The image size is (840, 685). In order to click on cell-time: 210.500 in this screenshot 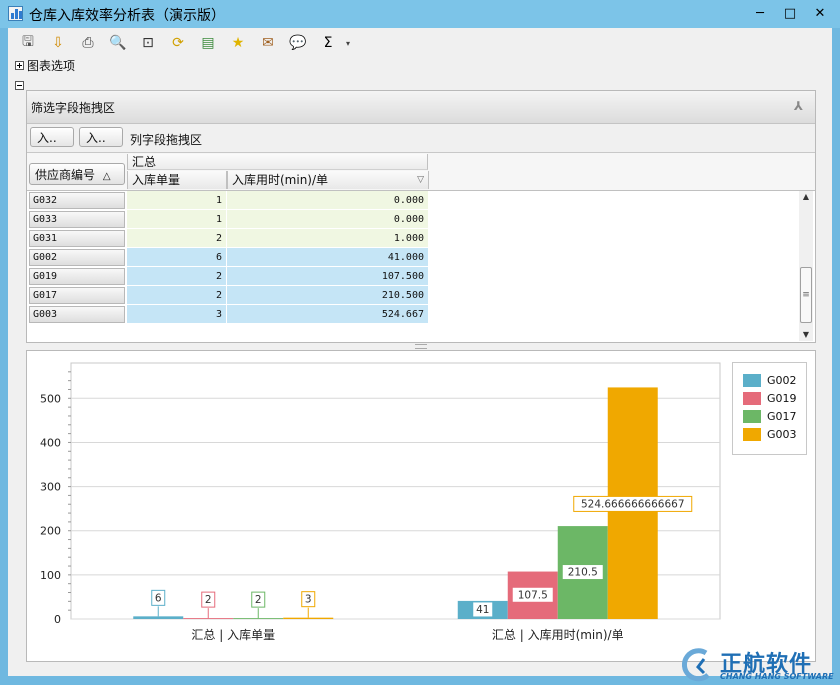, I will do `click(328, 295)`.